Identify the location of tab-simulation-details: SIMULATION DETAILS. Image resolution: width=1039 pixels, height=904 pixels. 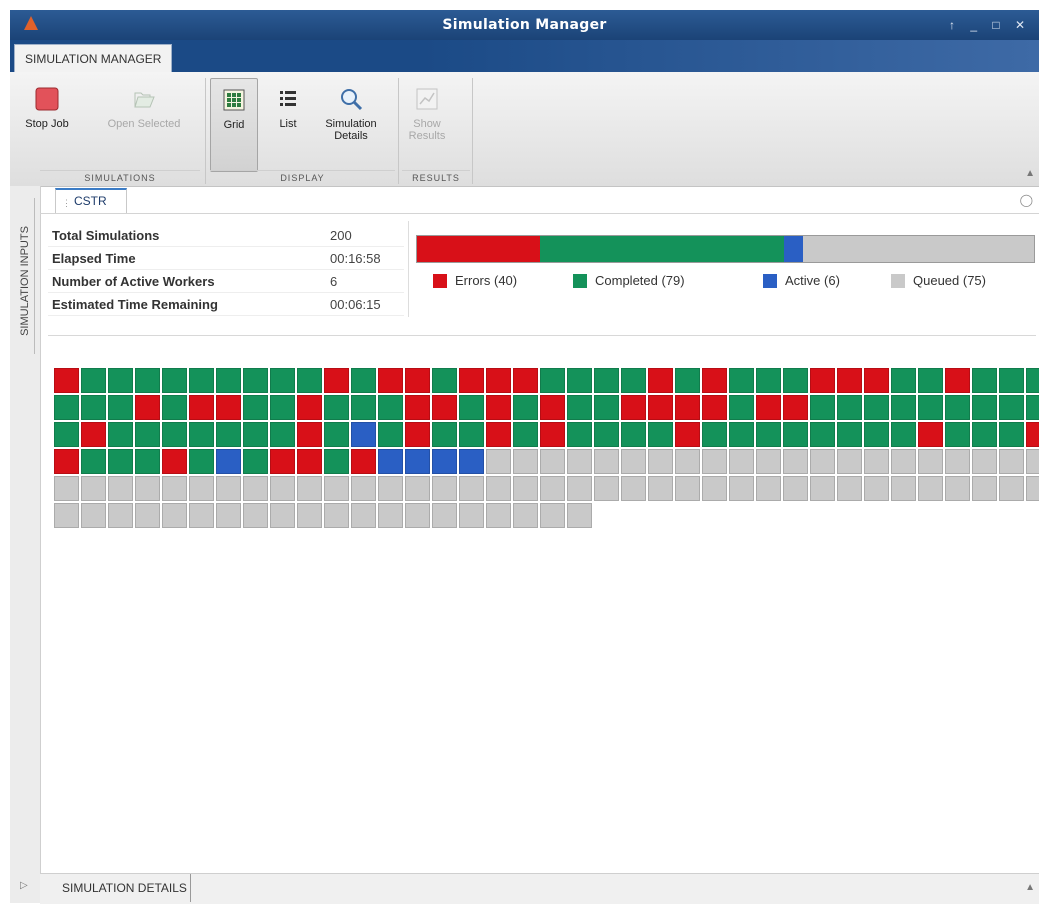
(126, 888).